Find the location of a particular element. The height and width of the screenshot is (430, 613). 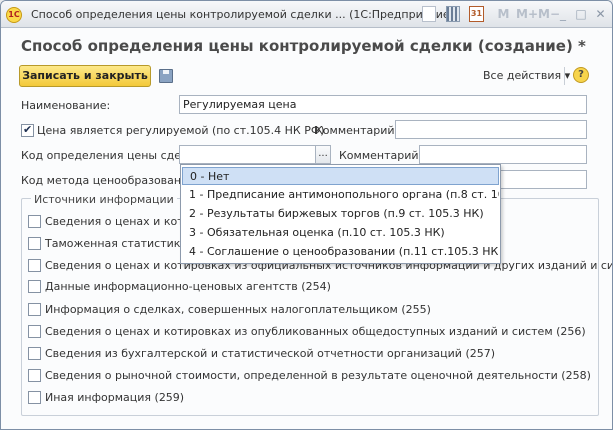

document-icon is located at coordinates (429, 14).